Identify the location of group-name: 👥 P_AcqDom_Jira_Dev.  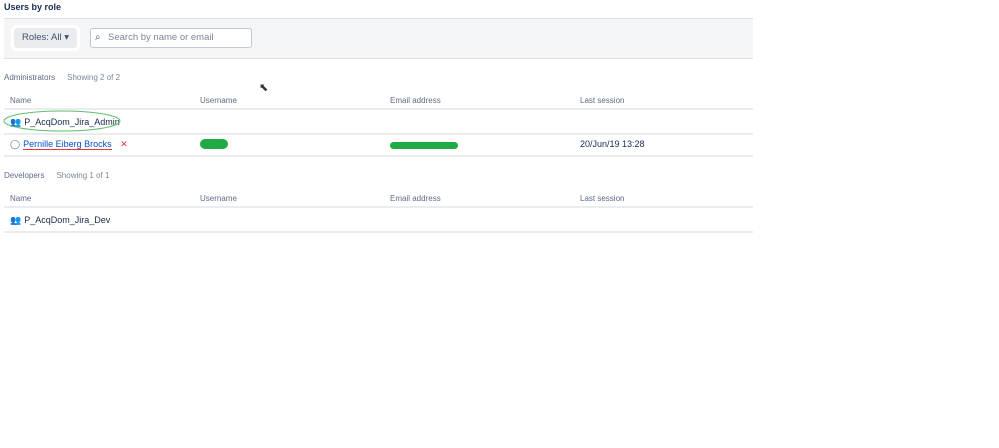
(60, 220).